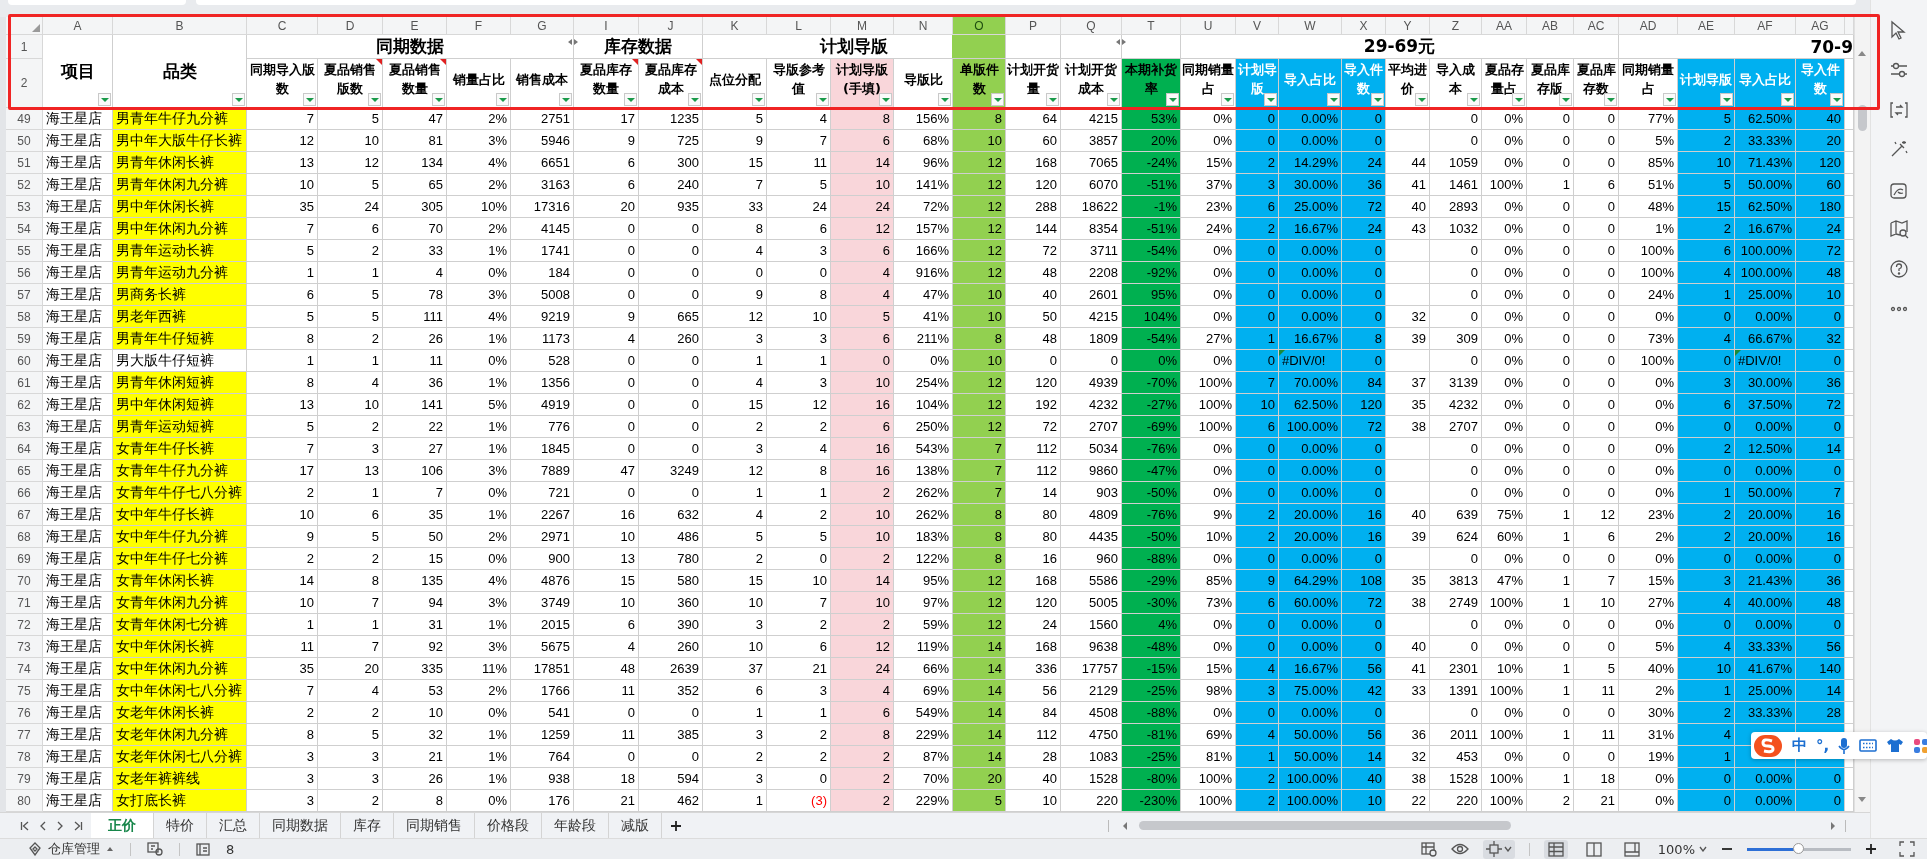 This screenshot has height=859, width=1927. What do you see at coordinates (1899, 70) in the screenshot?
I see `sliders-icon` at bounding box center [1899, 70].